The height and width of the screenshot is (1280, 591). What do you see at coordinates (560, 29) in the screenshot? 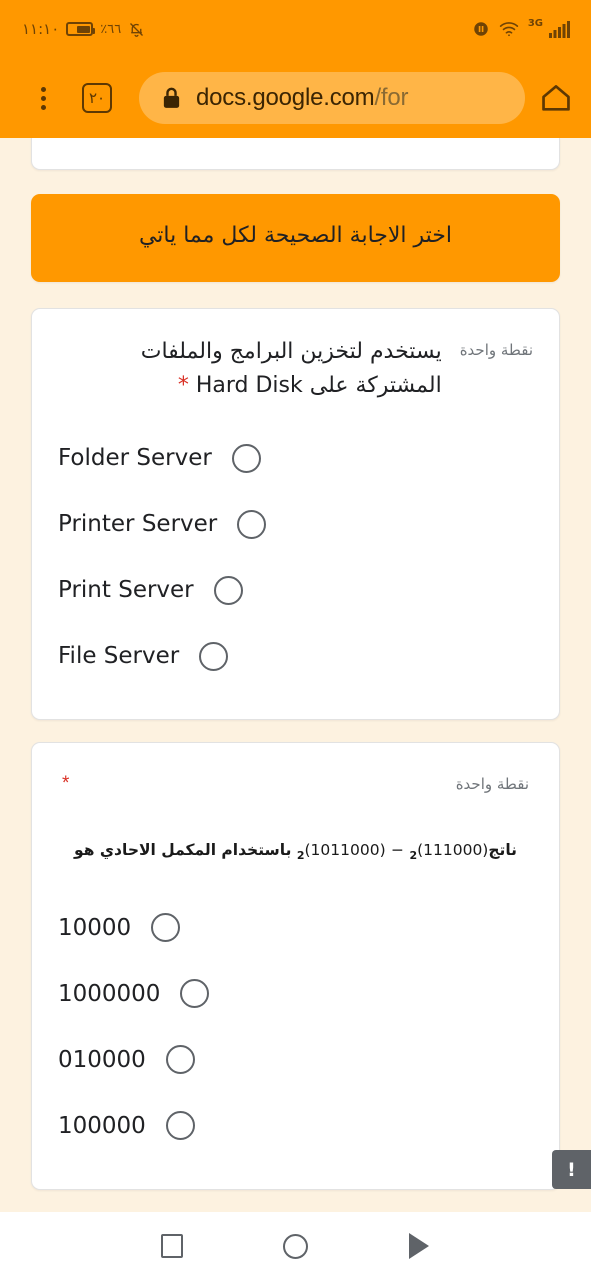
I see `signal-bars-icon` at bounding box center [560, 29].